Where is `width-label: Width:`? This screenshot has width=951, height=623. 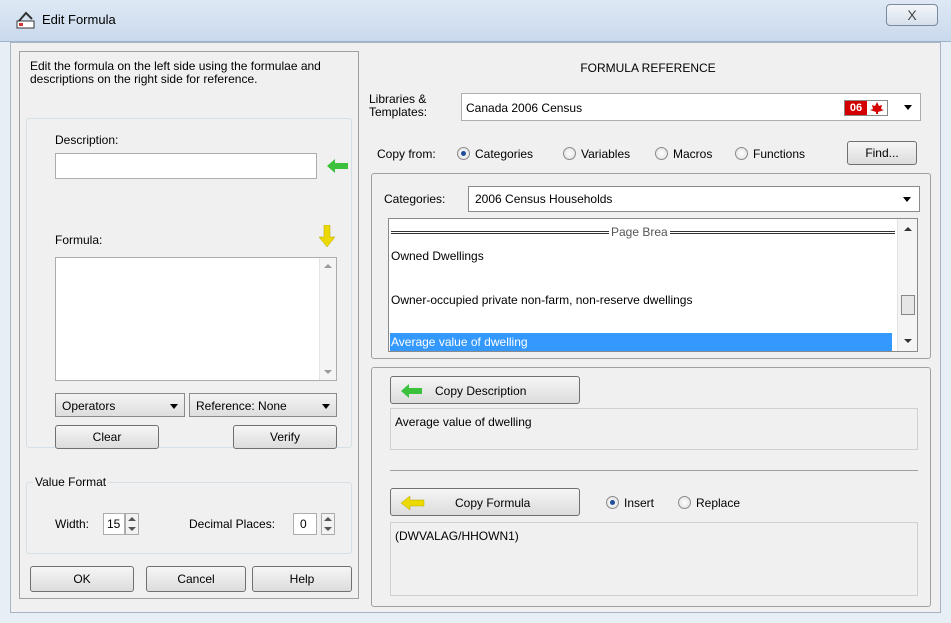
width-label: Width: is located at coordinates (72, 524).